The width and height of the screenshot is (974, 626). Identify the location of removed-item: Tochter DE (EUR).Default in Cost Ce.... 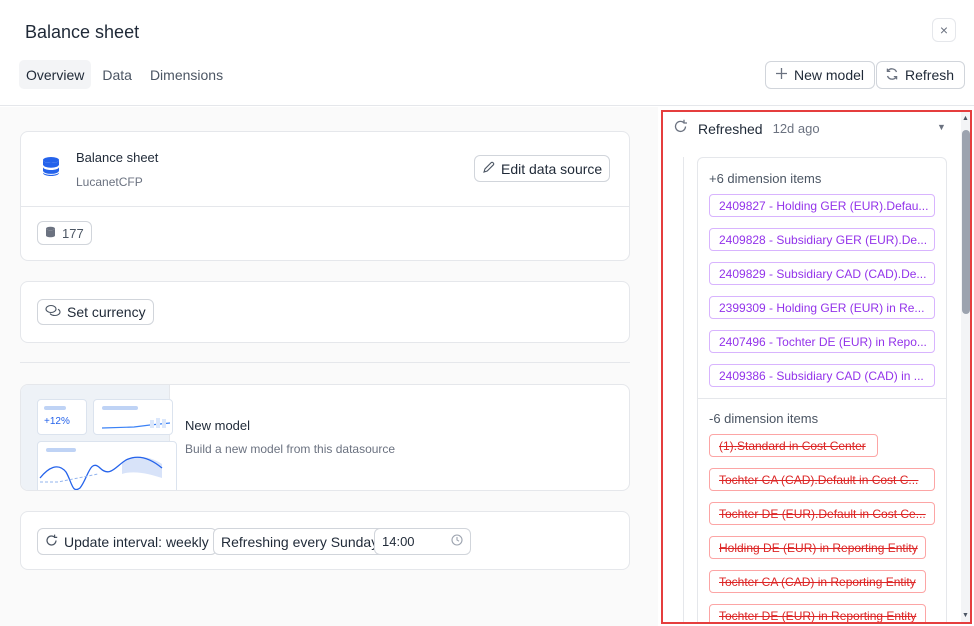
(822, 513).